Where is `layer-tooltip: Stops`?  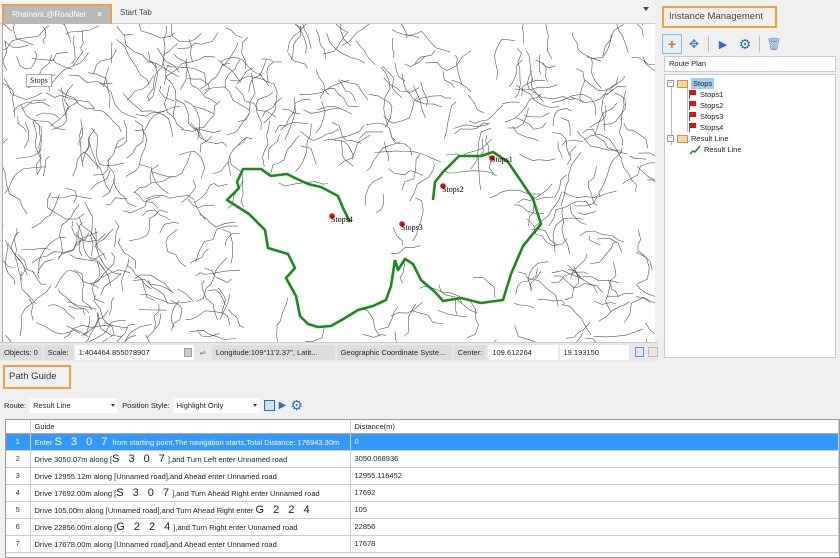 layer-tooltip: Stops is located at coordinates (39, 80).